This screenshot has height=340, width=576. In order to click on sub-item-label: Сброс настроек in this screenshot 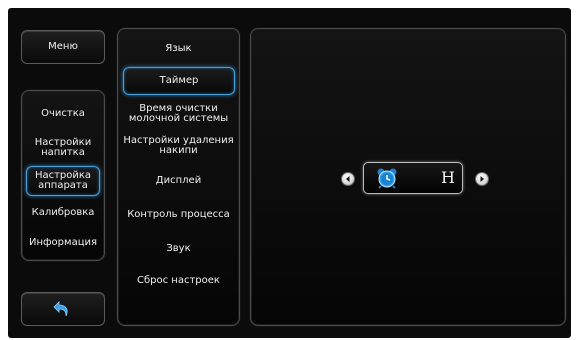, I will do `click(178, 280)`.